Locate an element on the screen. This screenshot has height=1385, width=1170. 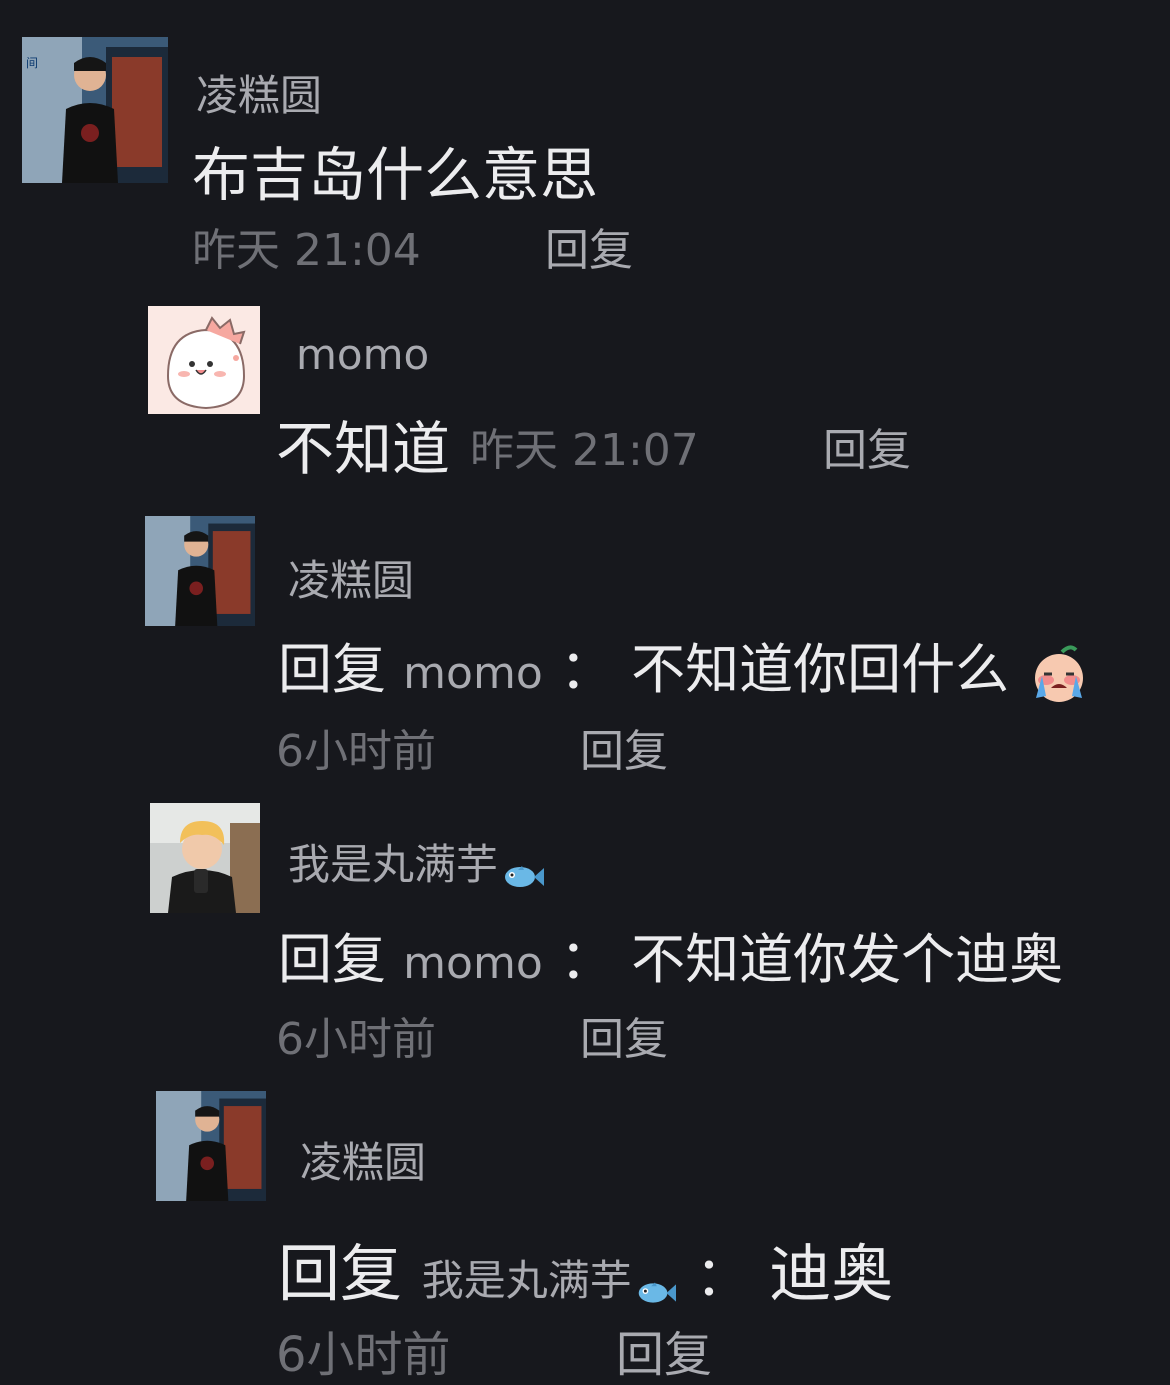
comment-text: 回复 momo ： 不知道你发个迪奥 is located at coordinates (670, 954).